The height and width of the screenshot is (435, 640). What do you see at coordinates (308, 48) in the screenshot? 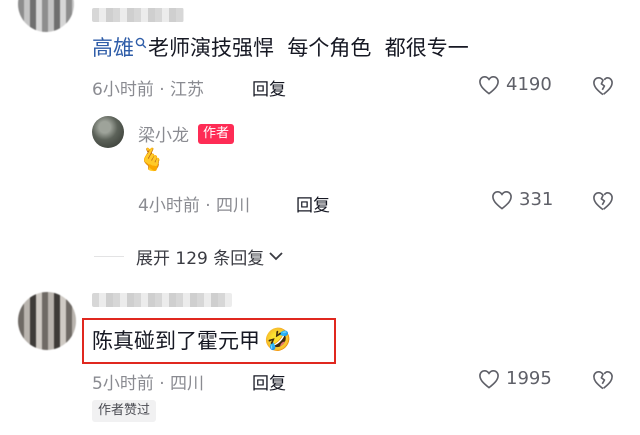
I see `comment-text: 老师演技强悍 每个角色 都很专一` at bounding box center [308, 48].